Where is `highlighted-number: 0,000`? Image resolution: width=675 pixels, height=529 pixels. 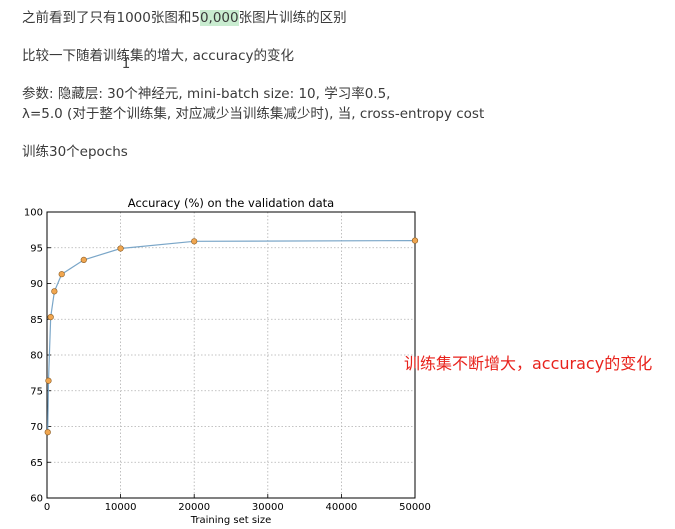
highlighted-number: 0,000 is located at coordinates (219, 18).